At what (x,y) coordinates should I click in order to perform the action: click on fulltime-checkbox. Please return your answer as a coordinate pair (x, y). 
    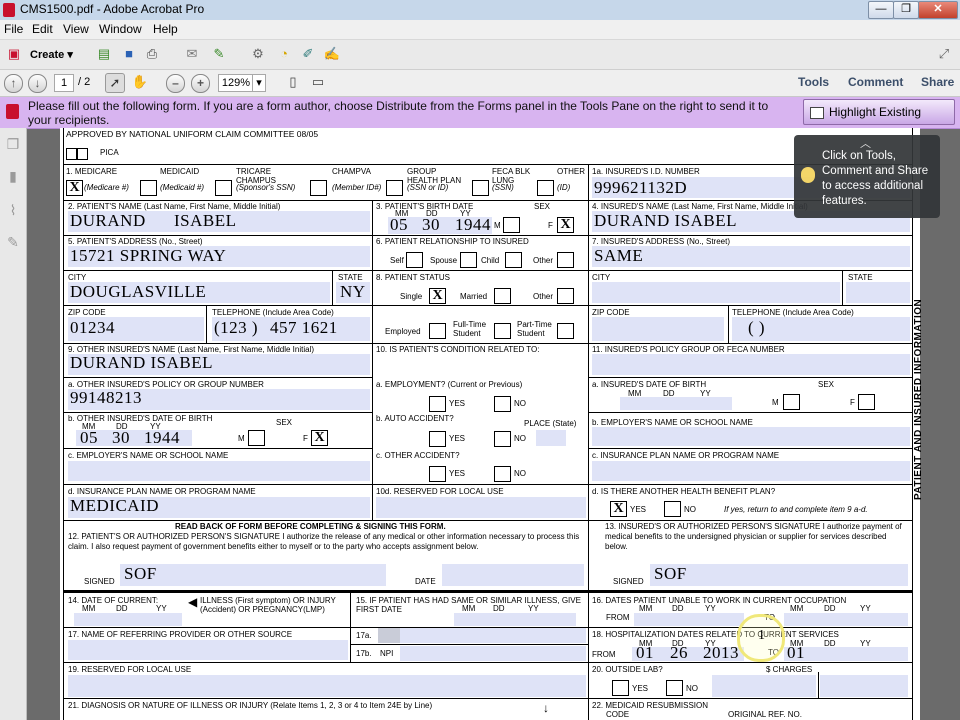
    Looking at the image, I should click on (502, 331).